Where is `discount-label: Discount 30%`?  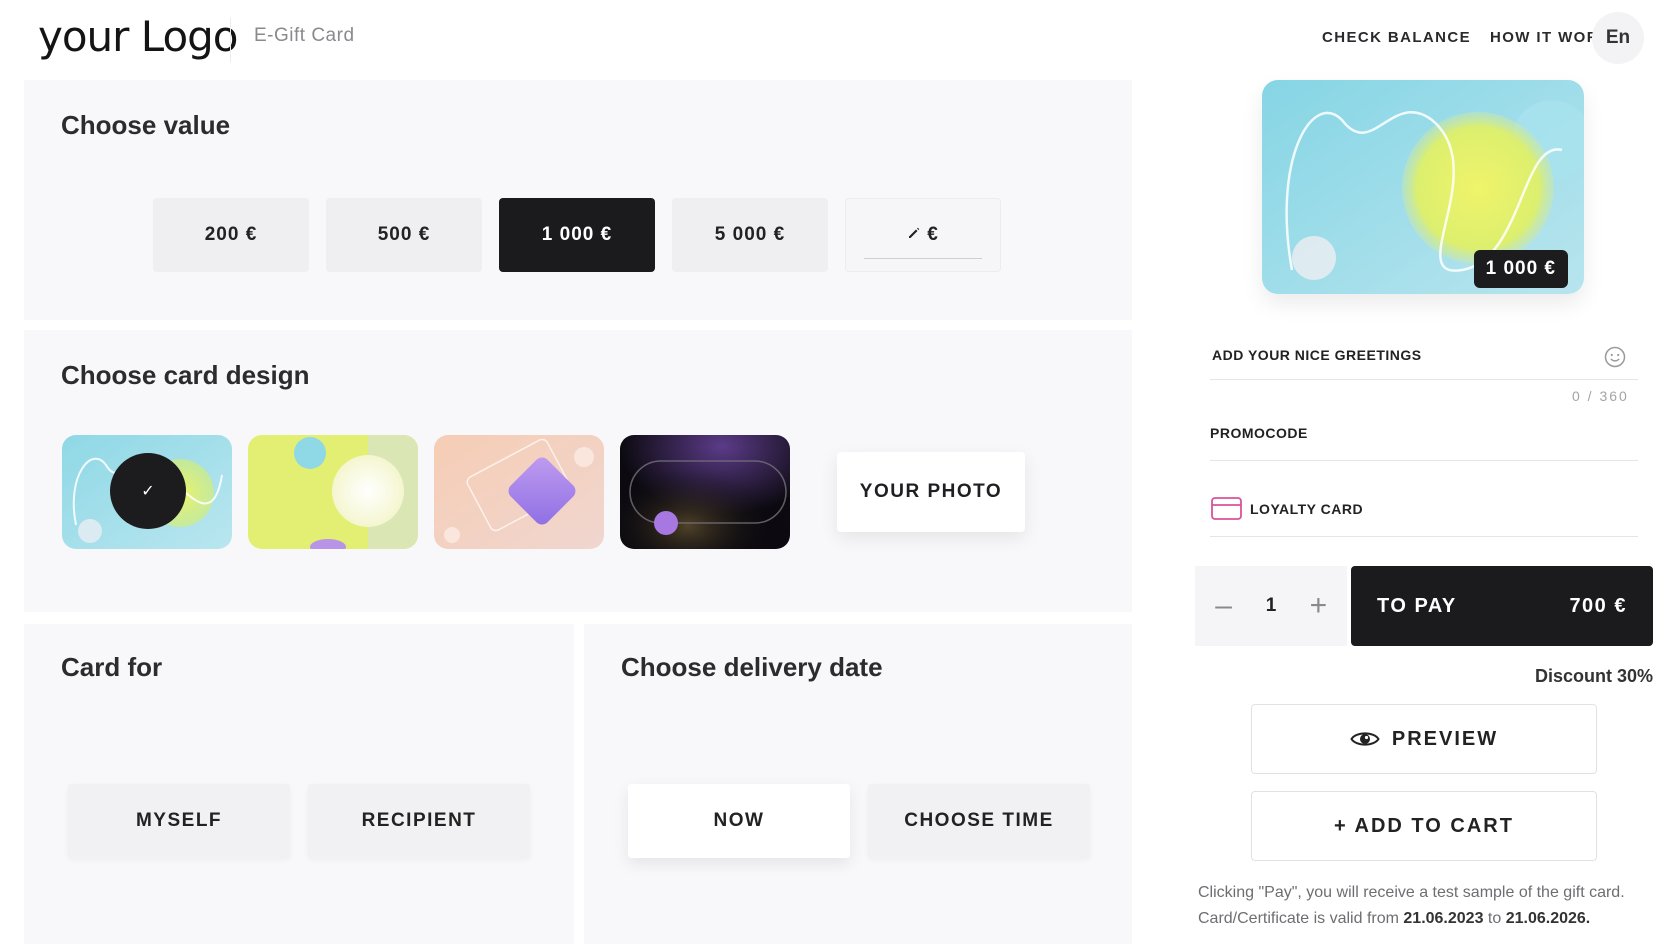
discount-label: Discount 30% is located at coordinates (1593, 676).